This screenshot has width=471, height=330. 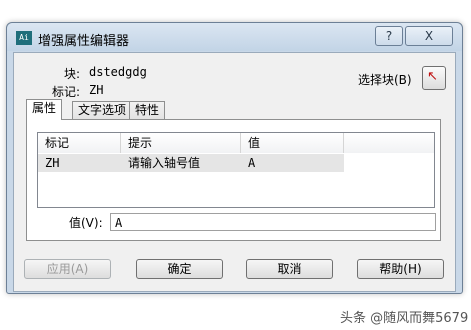 What do you see at coordinates (86, 223) in the screenshot?
I see `value-label: 值(V):` at bounding box center [86, 223].